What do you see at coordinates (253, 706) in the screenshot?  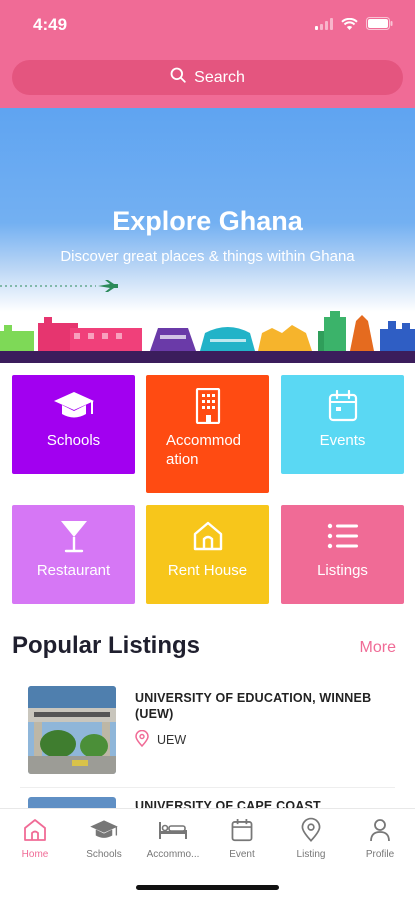 I see `listing-title: UNIVERSITY OF EDUCATION, WINNEB (UEW)` at bounding box center [253, 706].